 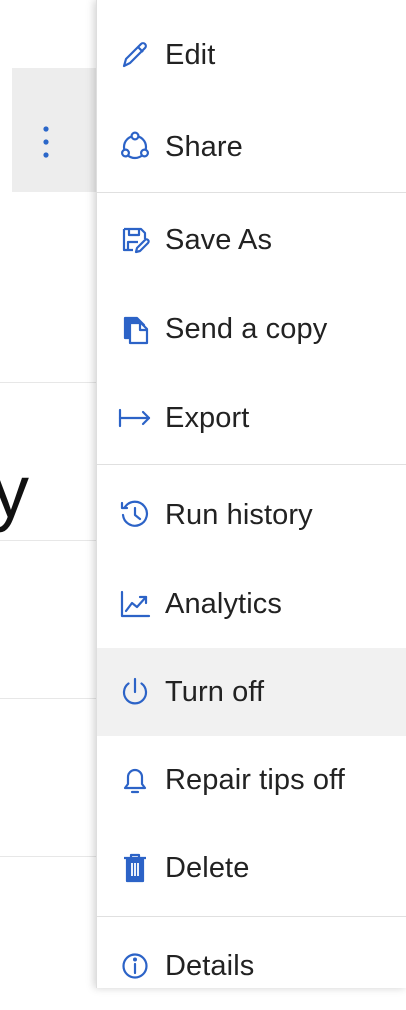 I want to click on trash-icon, so click(x=135, y=868).